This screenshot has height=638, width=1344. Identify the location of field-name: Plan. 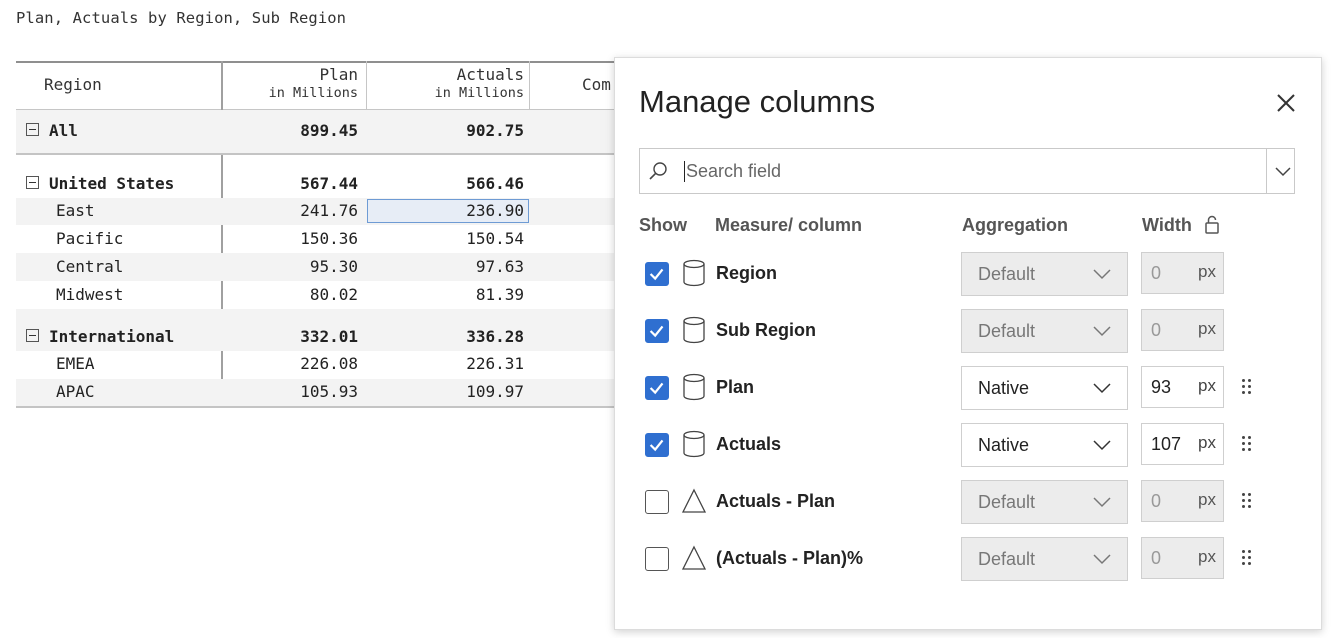
(735, 387).